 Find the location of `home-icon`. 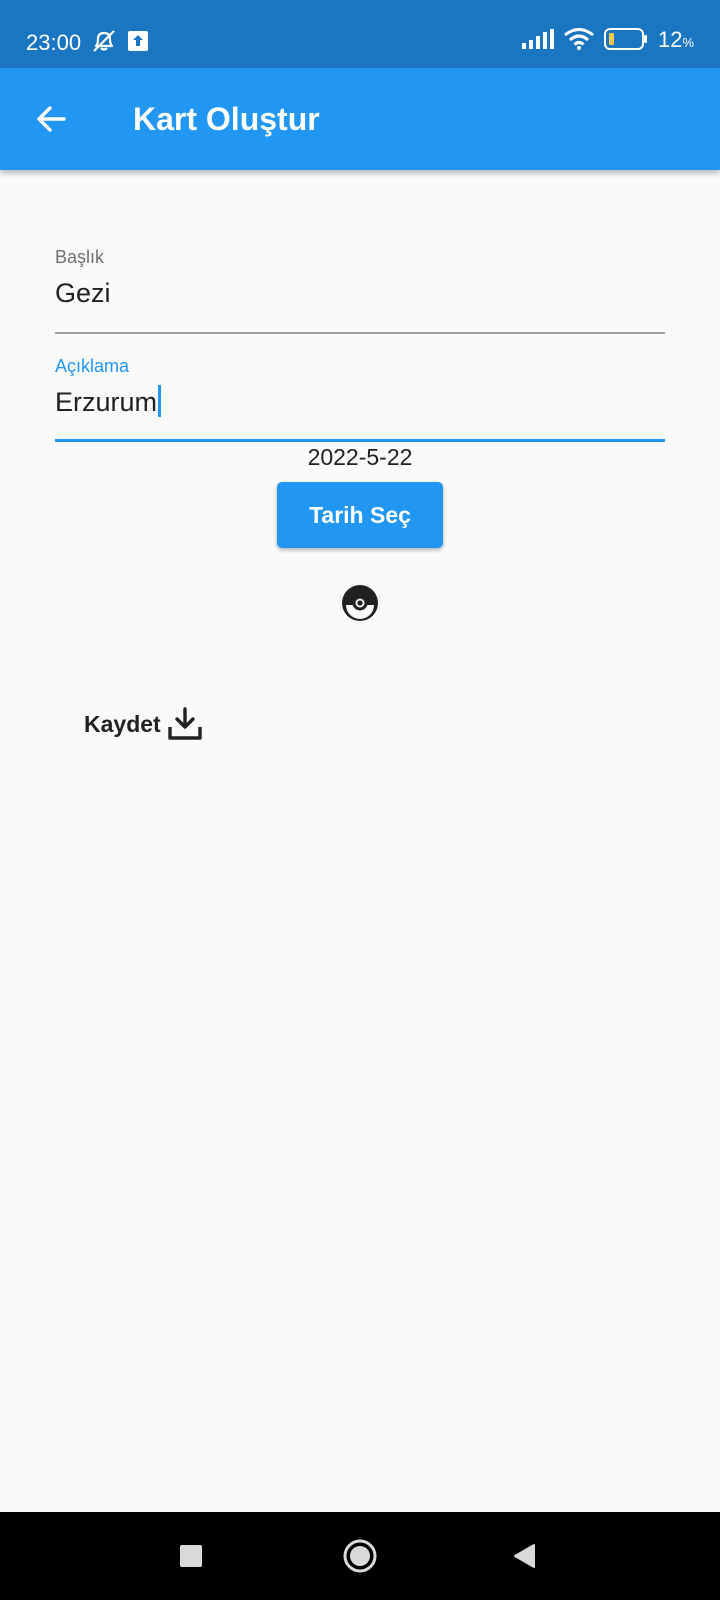

home-icon is located at coordinates (360, 1556).